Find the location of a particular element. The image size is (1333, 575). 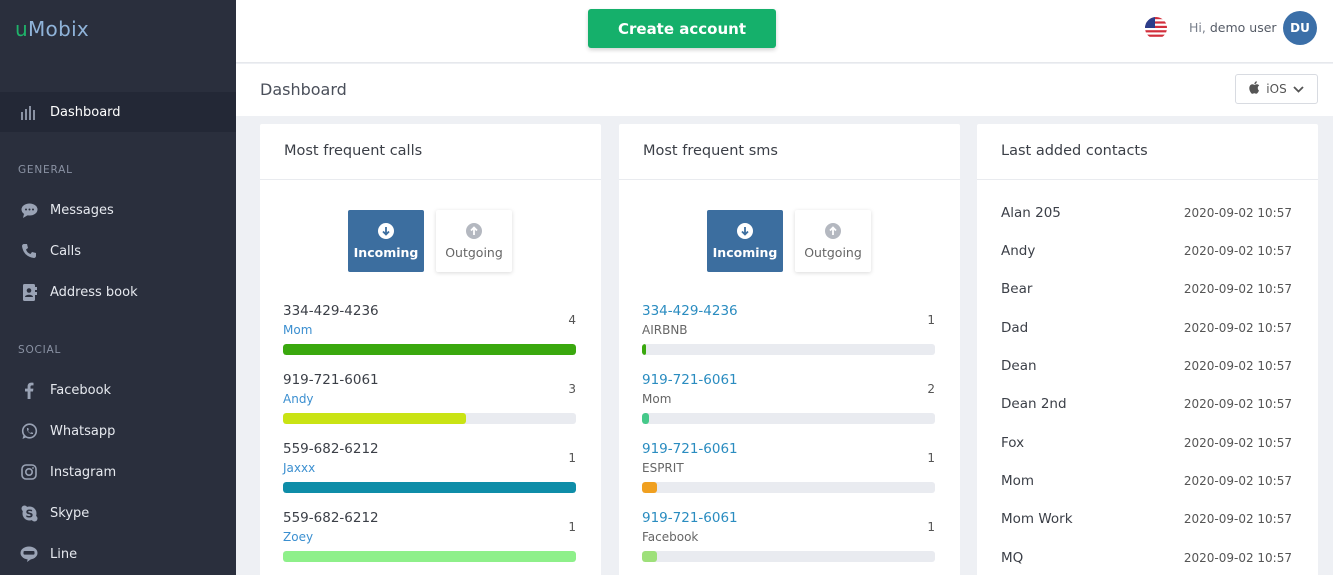

count: 2 is located at coordinates (931, 389).